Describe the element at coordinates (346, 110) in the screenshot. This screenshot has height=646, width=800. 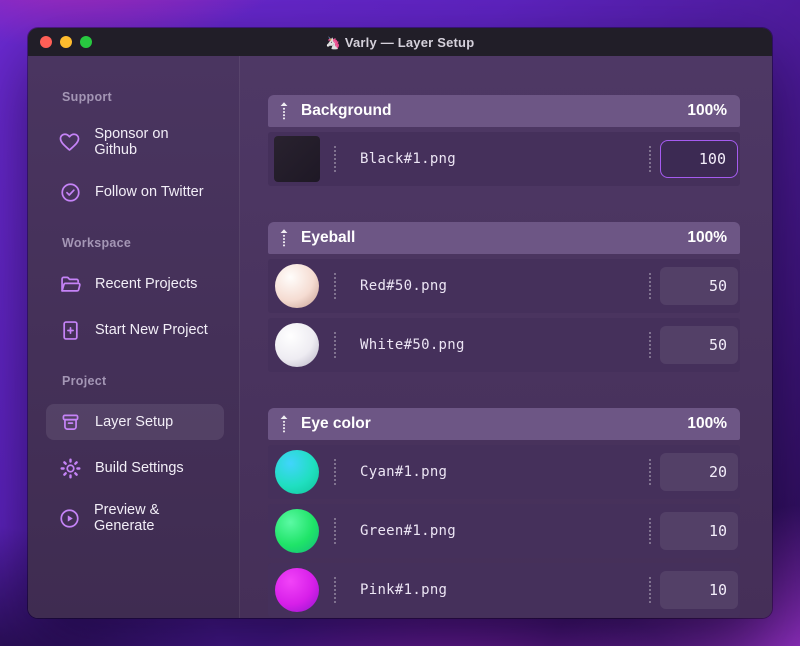
I see `group-title: Background` at that location.